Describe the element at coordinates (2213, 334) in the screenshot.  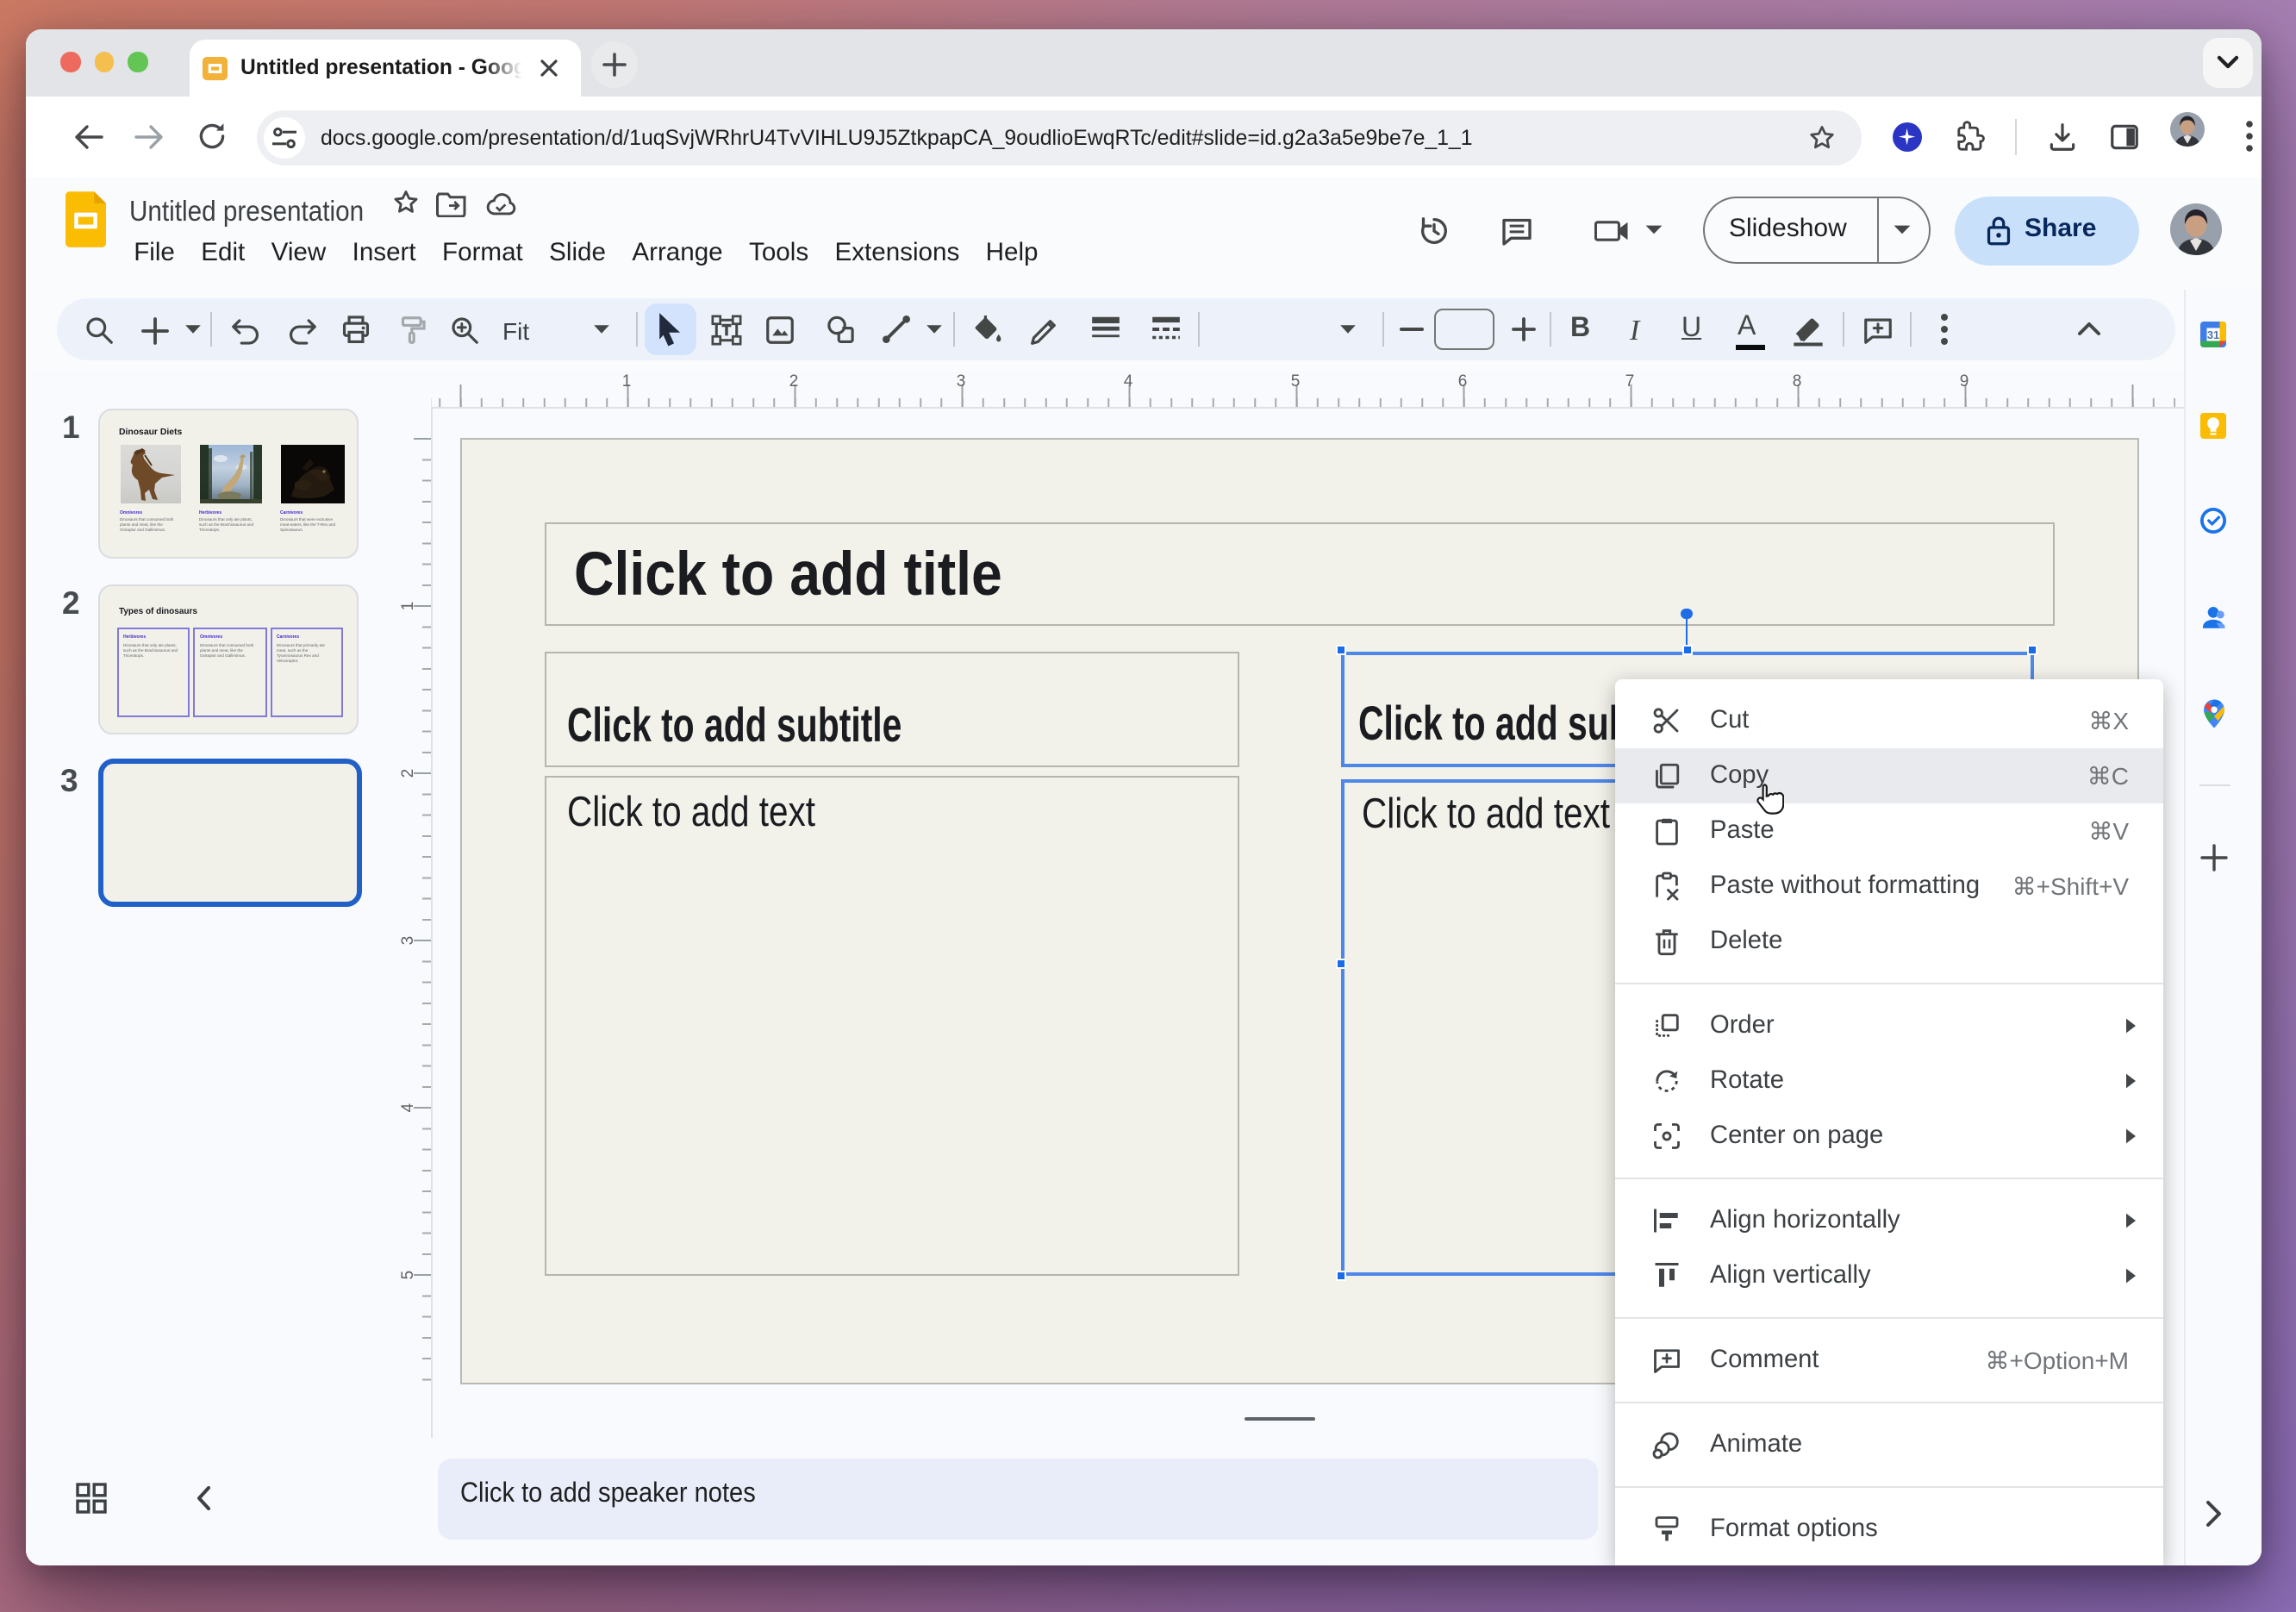
I see `svg-text: 31` at that location.